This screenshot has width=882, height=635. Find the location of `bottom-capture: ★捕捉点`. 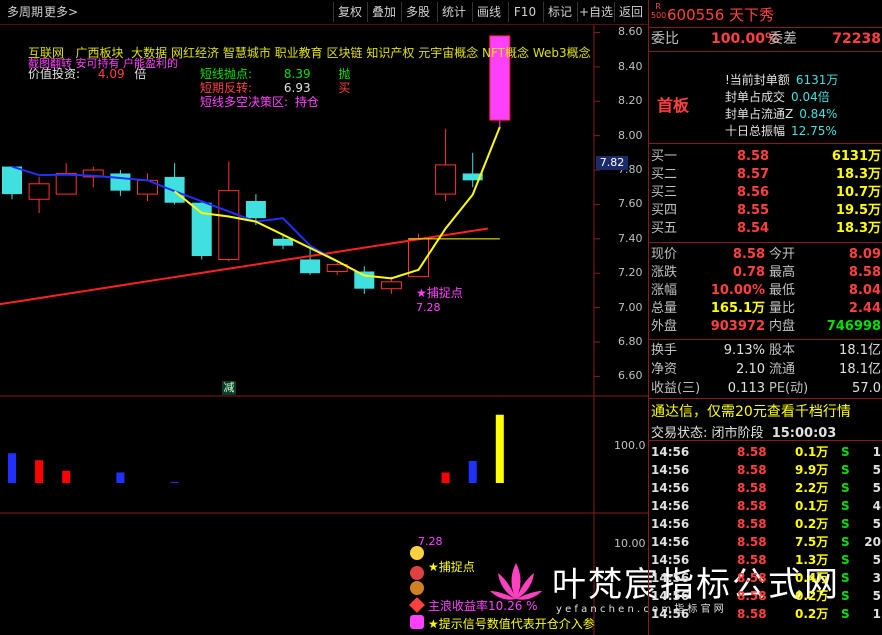

bottom-capture: ★捕捉点 is located at coordinates (451, 566).